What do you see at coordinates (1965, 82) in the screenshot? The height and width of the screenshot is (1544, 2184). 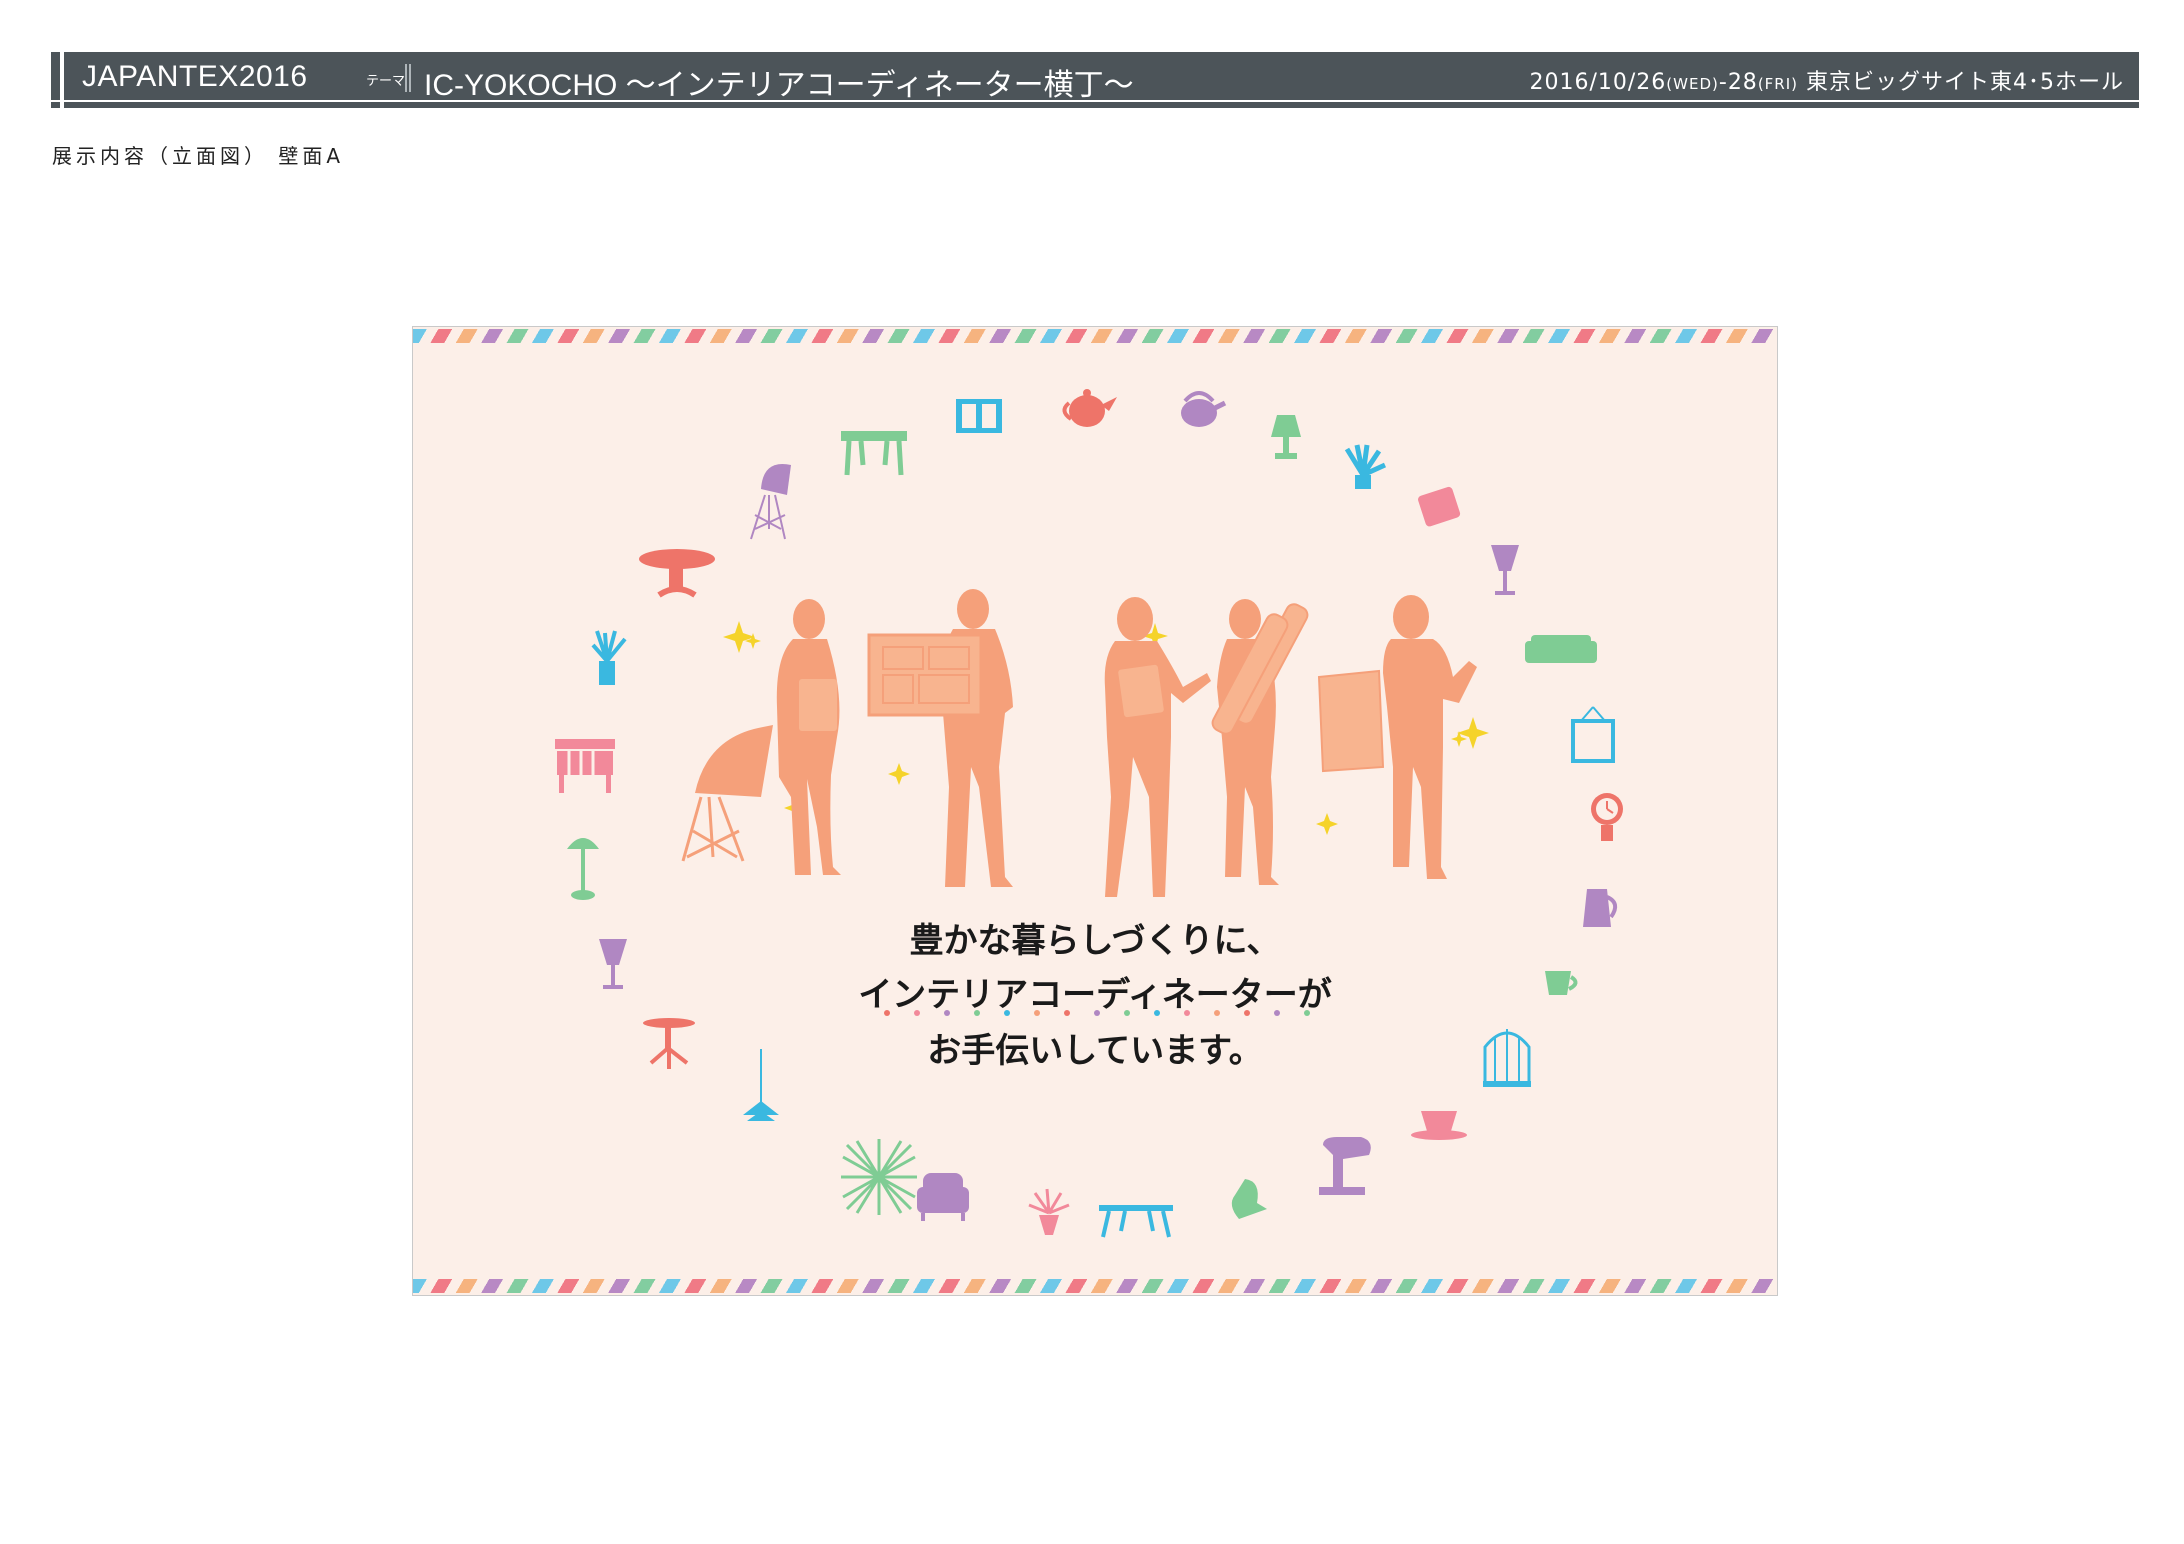 I see `venue: 東京ビッグサイト東4･5ホール` at bounding box center [1965, 82].